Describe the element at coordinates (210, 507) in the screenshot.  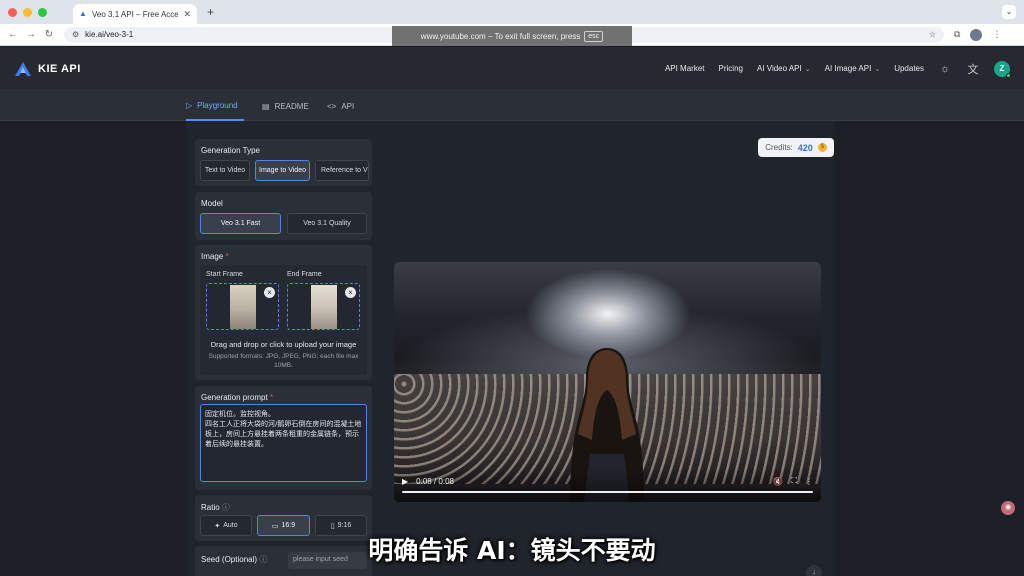
I see `ratio-title-text: Ratio` at that location.